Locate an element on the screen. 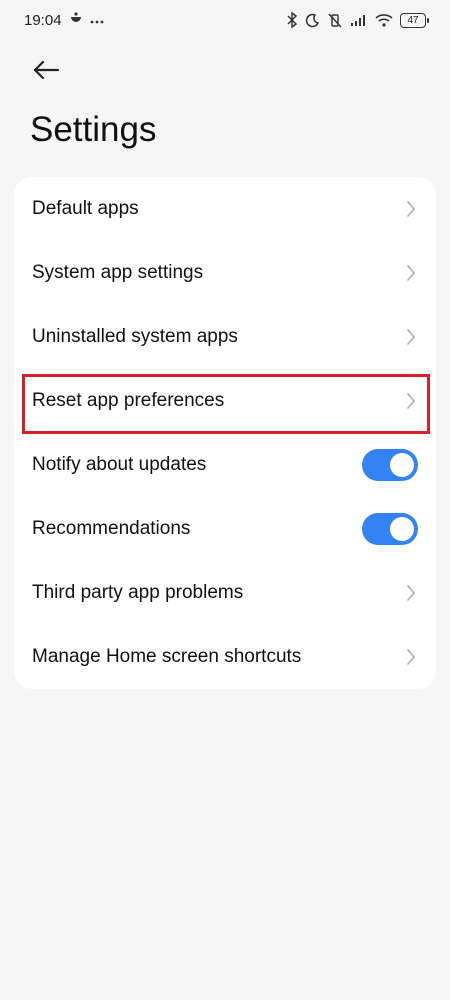  settings-item-label: Notify about updates is located at coordinates (119, 464).